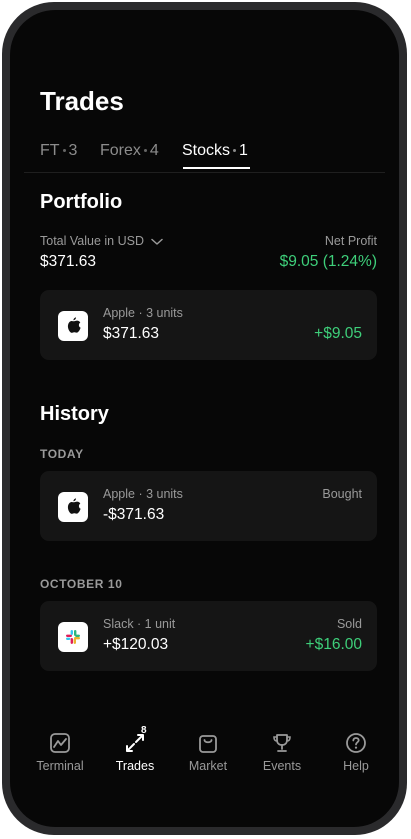  I want to click on total-value-selector: Total Value in USD, so click(102, 241).